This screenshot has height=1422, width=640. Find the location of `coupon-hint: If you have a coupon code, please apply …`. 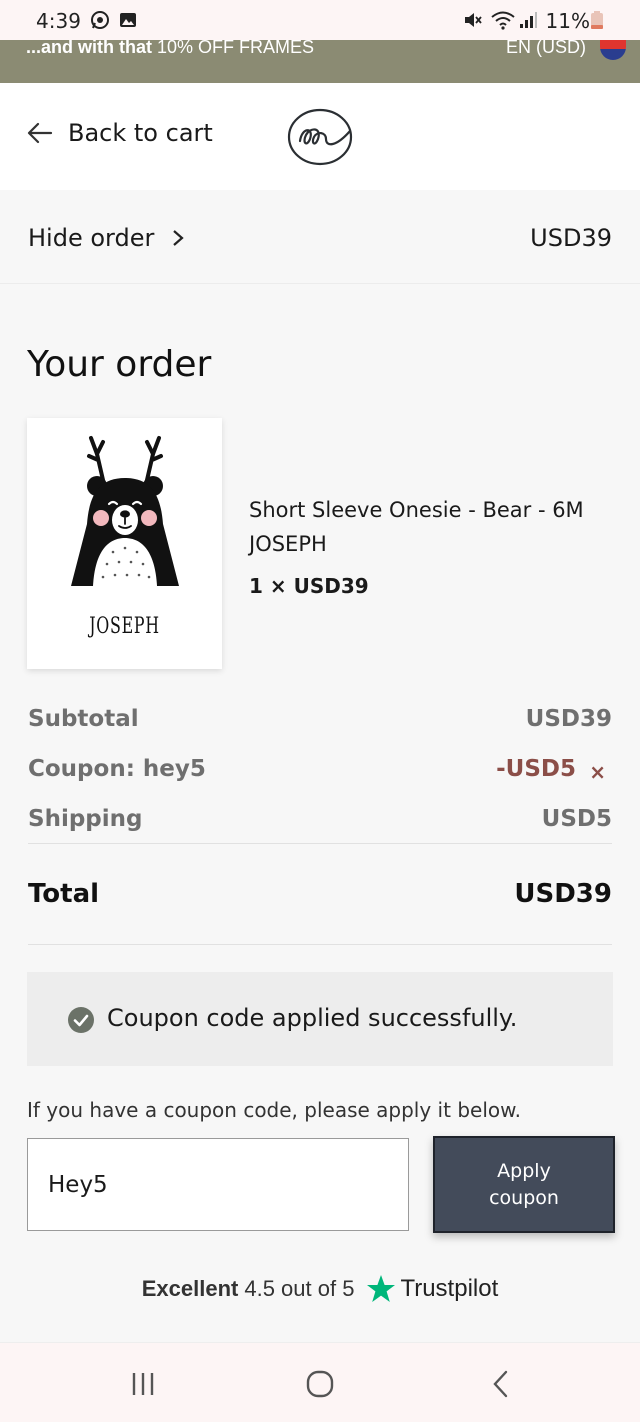

coupon-hint: If you have a coupon code, please apply … is located at coordinates (274, 1110).